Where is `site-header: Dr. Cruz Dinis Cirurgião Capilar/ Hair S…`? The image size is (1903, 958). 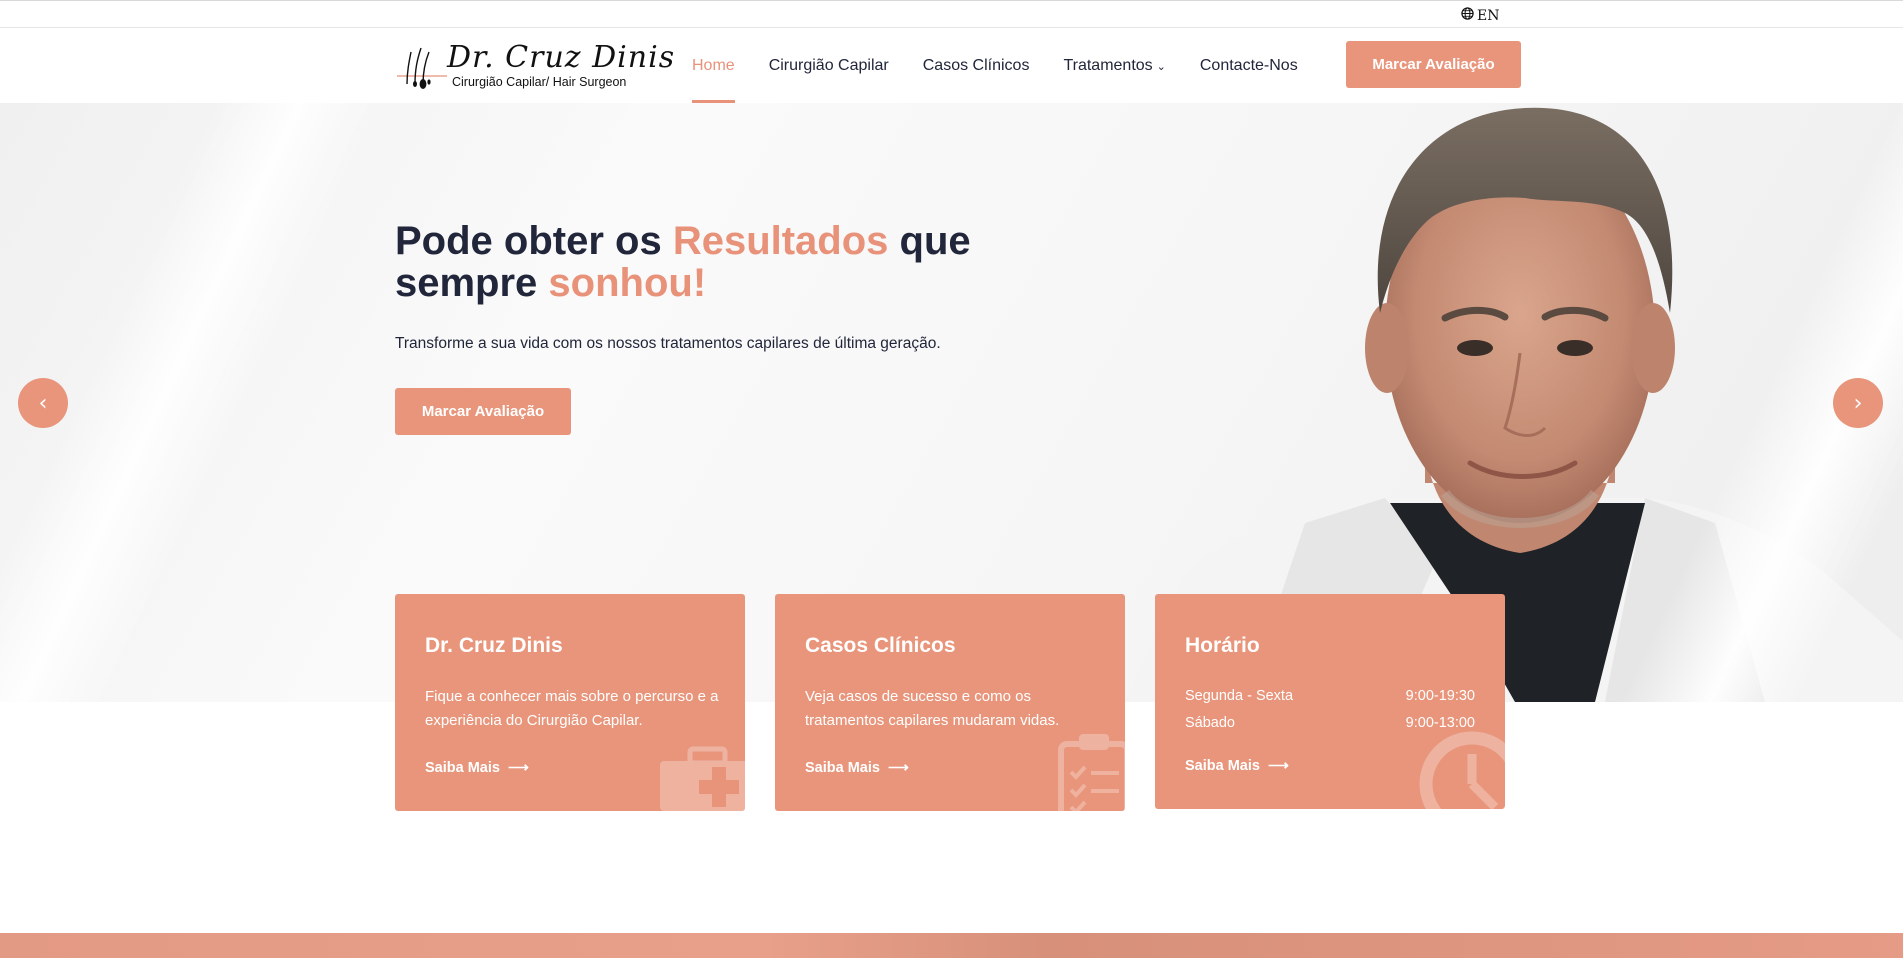
site-header: Dr. Cruz Dinis Cirurgião Capilar/ Hair S… is located at coordinates (951, 66).